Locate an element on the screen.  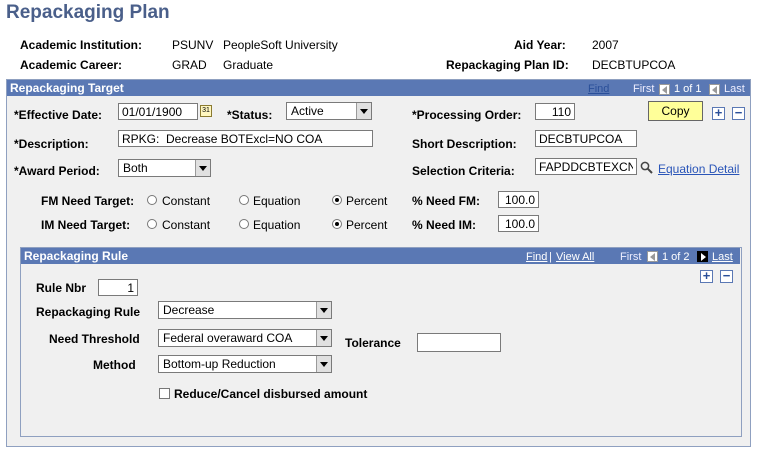
rule-add-row-icon: + is located at coordinates (706, 276).